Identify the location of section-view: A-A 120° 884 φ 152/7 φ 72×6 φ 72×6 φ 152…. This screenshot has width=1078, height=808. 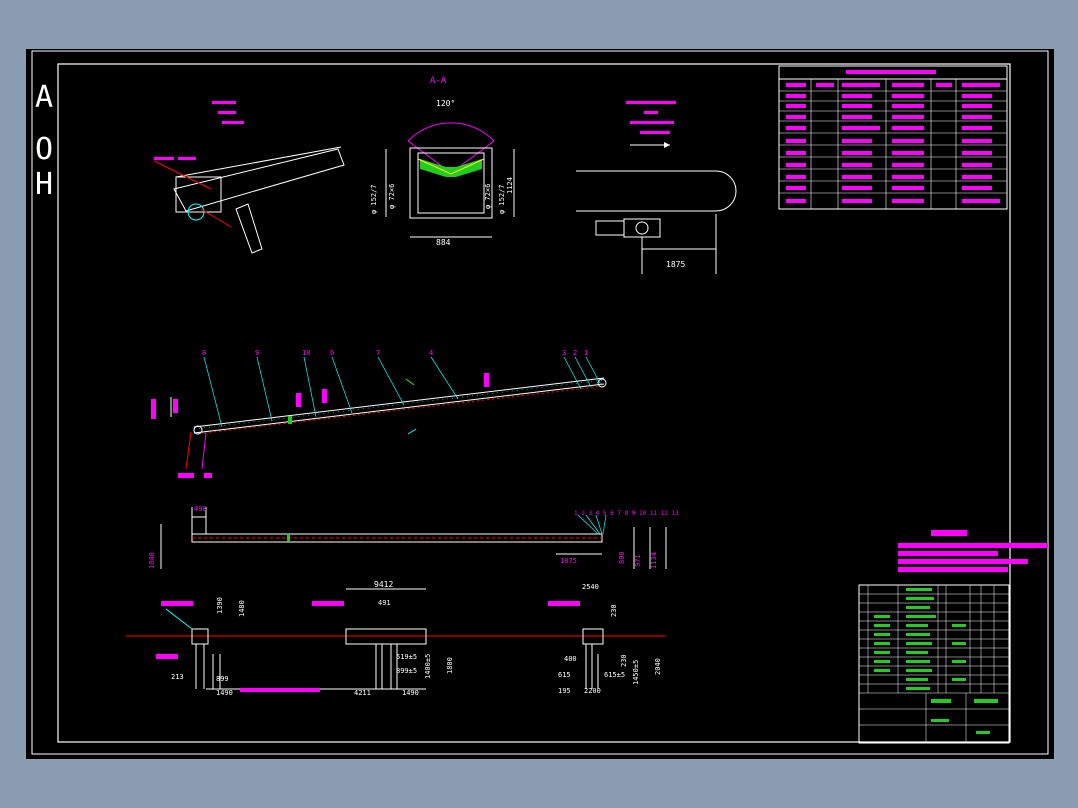
(442, 161).